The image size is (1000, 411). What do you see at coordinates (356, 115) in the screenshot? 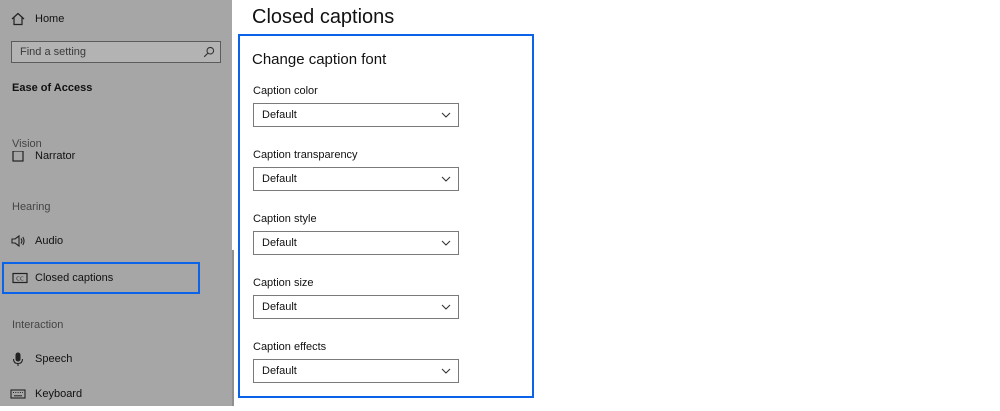
I see `caption-color-dropdown: Default` at bounding box center [356, 115].